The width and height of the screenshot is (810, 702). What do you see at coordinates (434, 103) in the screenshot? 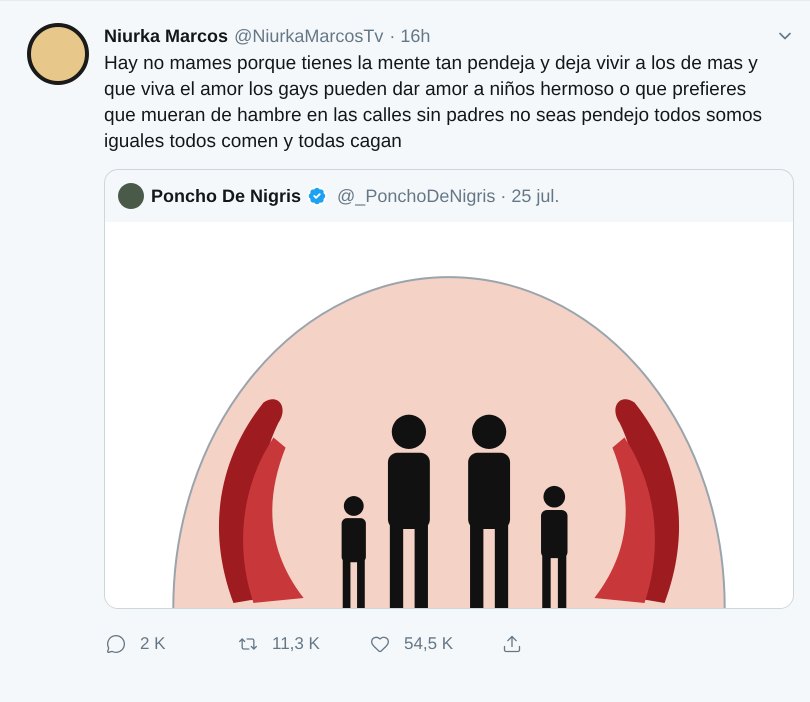
I see `tweet-text: Hay no mames porque tienes la mente tan pendeja y deja vivir a los de mas y que viva el amor los gays pueden dar amor a niños hermoso o que prefieres que mueran de hambre en las calles sin padres no seas pendejo todos somos iguales todos comen y todas cagan` at bounding box center [434, 103].